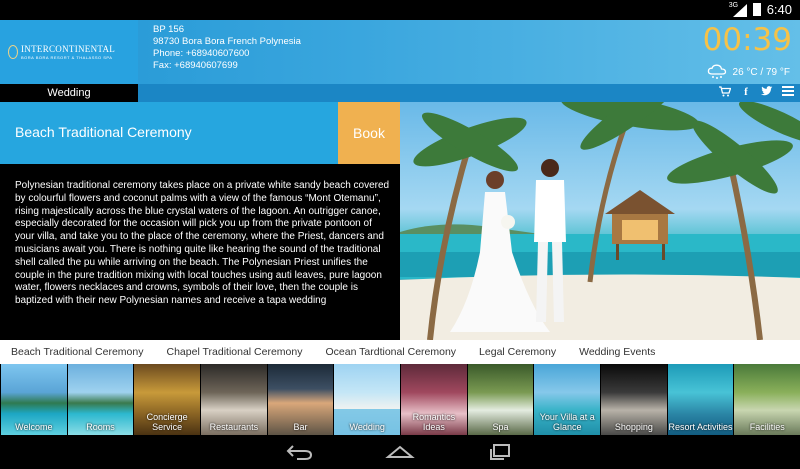 The width and height of the screenshot is (800, 469). What do you see at coordinates (700, 427) in the screenshot?
I see `thumbnail-label: Resort Activities` at bounding box center [700, 427].